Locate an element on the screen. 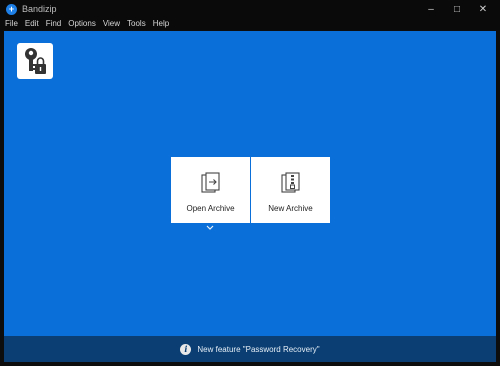 Image resolution: width=500 pixels, height=366 pixels. info-icon: i is located at coordinates (186, 349).